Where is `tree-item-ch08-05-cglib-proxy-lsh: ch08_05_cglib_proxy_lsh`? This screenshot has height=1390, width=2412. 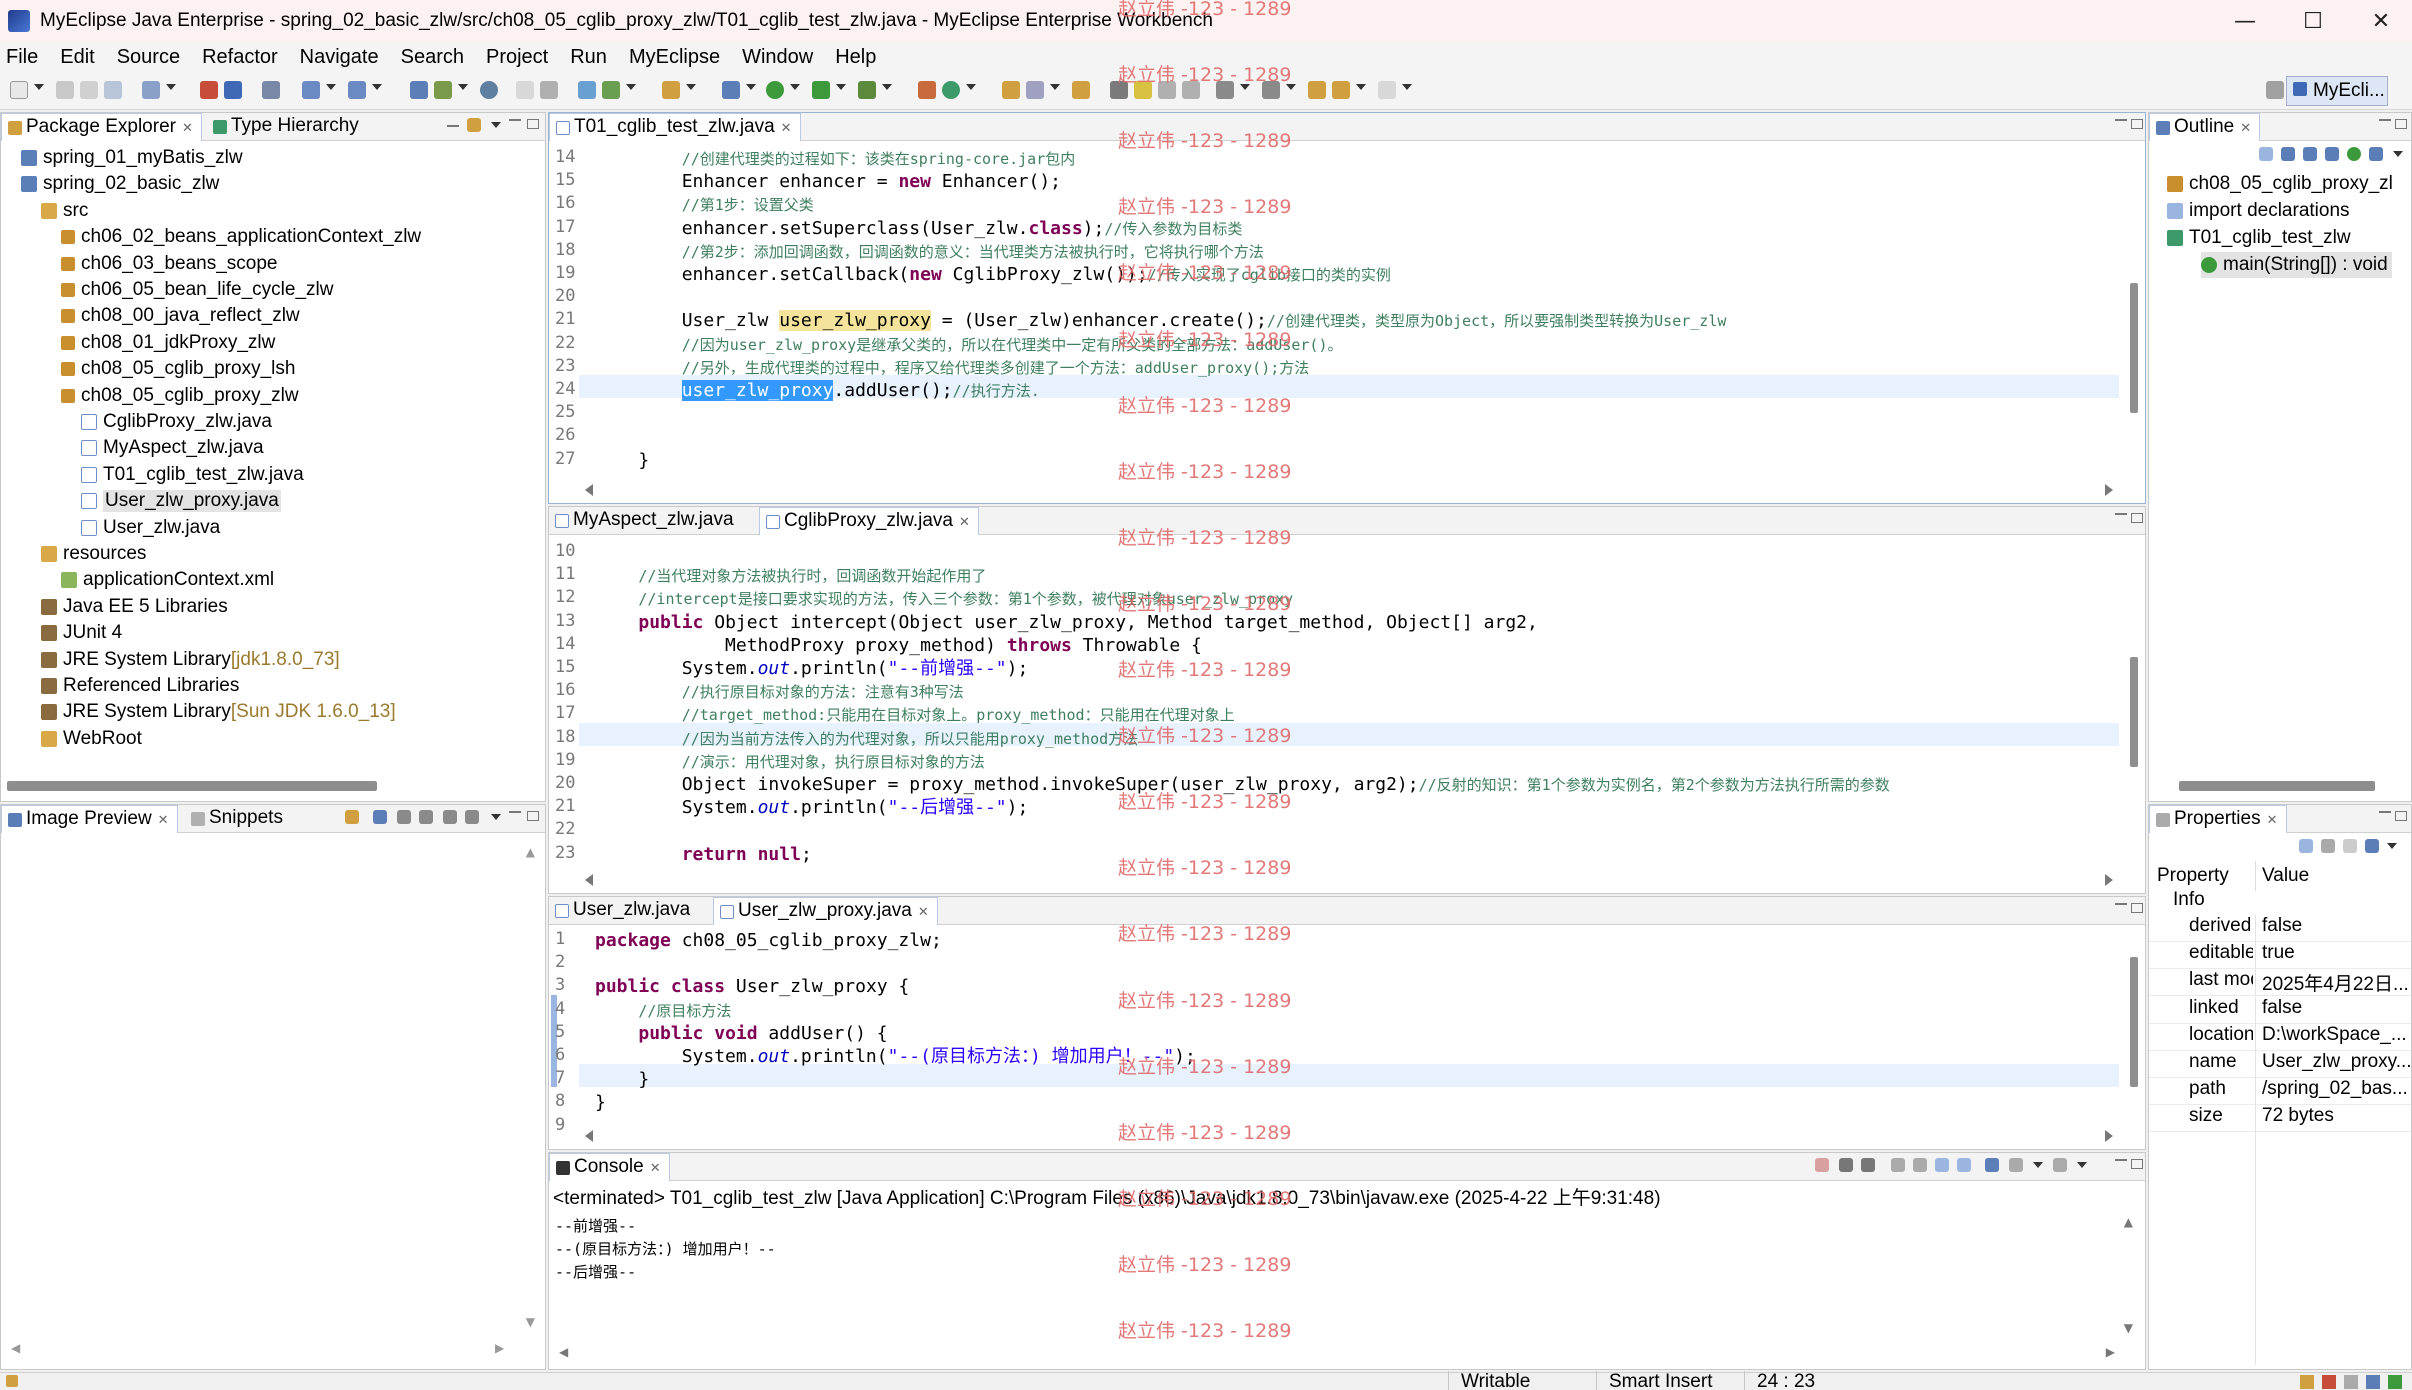
tree-item-ch08-05-cglib-proxy-lsh: ch08_05_cglib_proxy_lsh is located at coordinates (178, 369).